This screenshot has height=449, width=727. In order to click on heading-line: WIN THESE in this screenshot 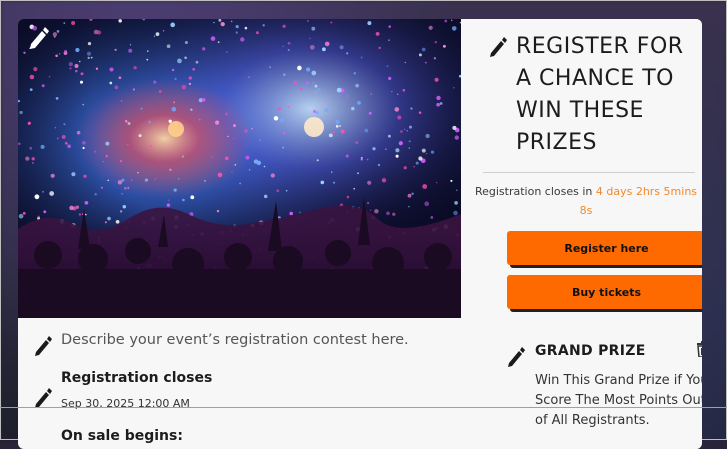, I will do `click(580, 110)`.